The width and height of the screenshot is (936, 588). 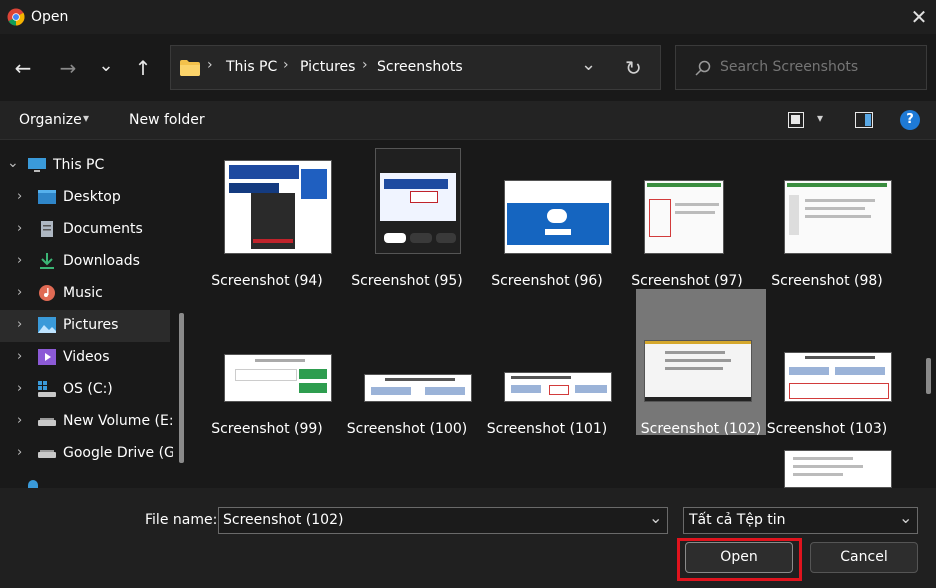 I want to click on breadcrumb-screenshots: Screenshots, so click(x=420, y=67).